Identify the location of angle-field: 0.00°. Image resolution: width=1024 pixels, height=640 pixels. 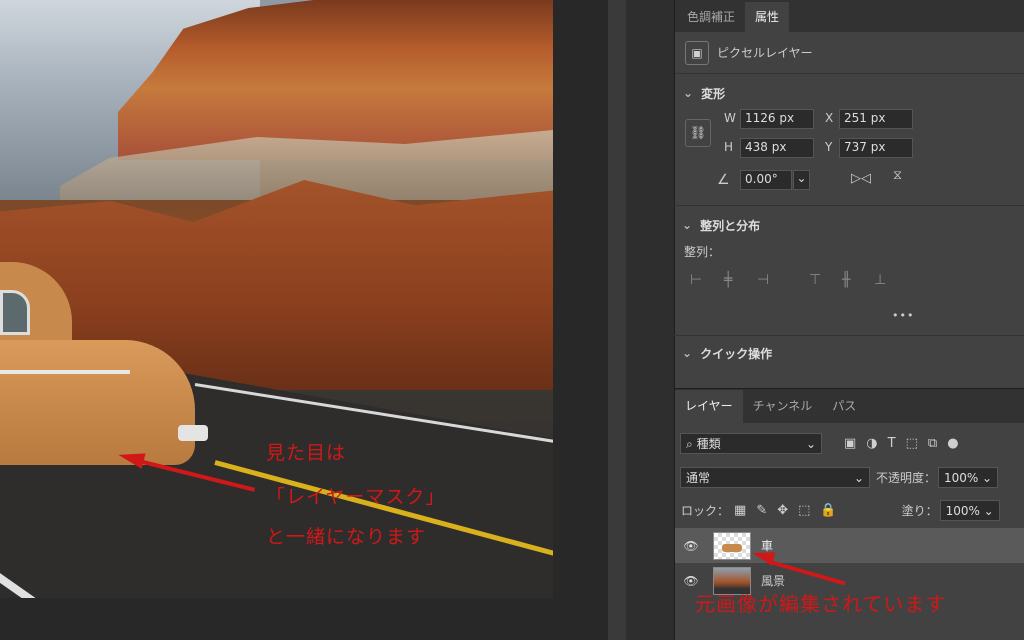
(766, 180).